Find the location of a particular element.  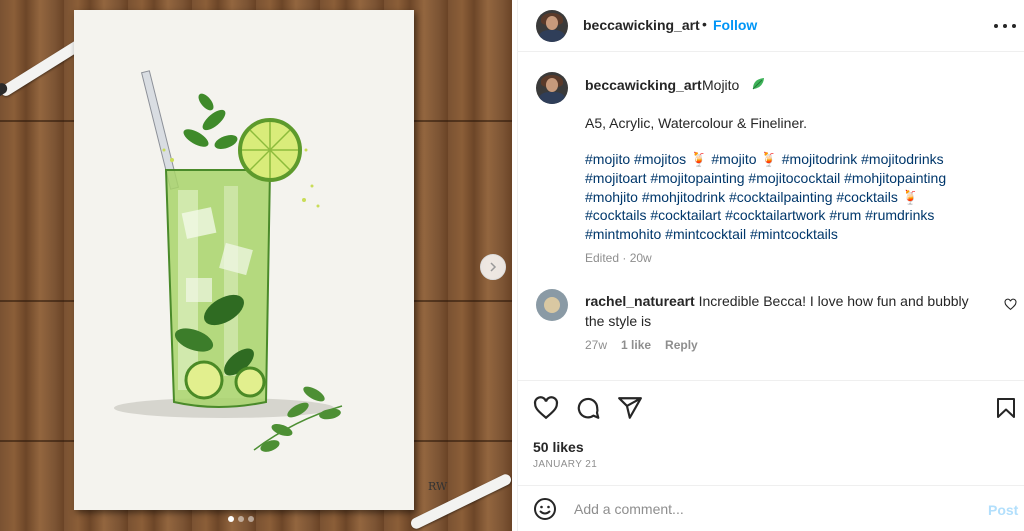

author-avatar is located at coordinates (552, 26).